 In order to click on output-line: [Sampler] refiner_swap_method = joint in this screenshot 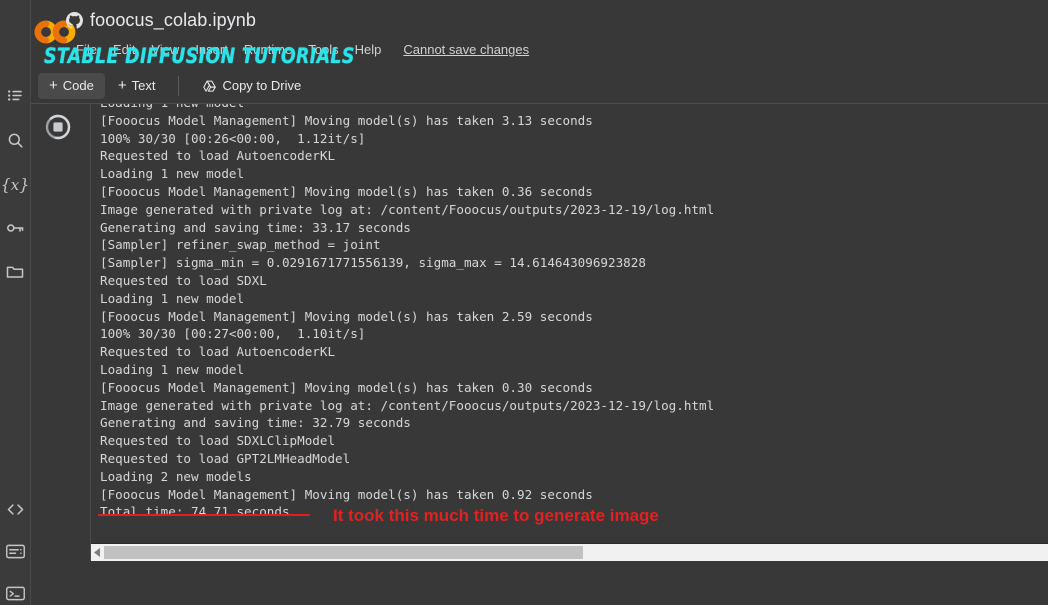, I will do `click(240, 245)`.